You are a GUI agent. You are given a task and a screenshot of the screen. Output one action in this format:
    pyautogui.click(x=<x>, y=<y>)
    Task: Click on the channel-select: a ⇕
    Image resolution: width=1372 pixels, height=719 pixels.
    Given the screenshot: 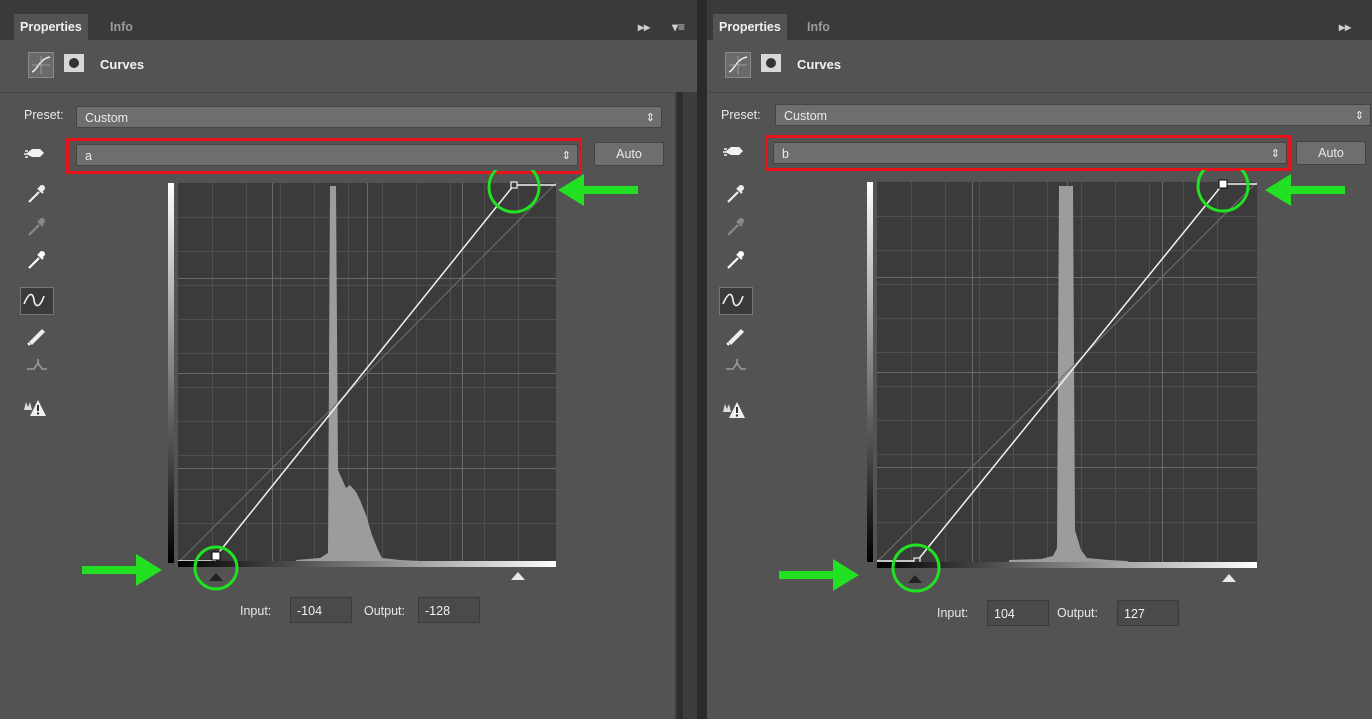 What is the action you would take?
    pyautogui.click(x=327, y=155)
    